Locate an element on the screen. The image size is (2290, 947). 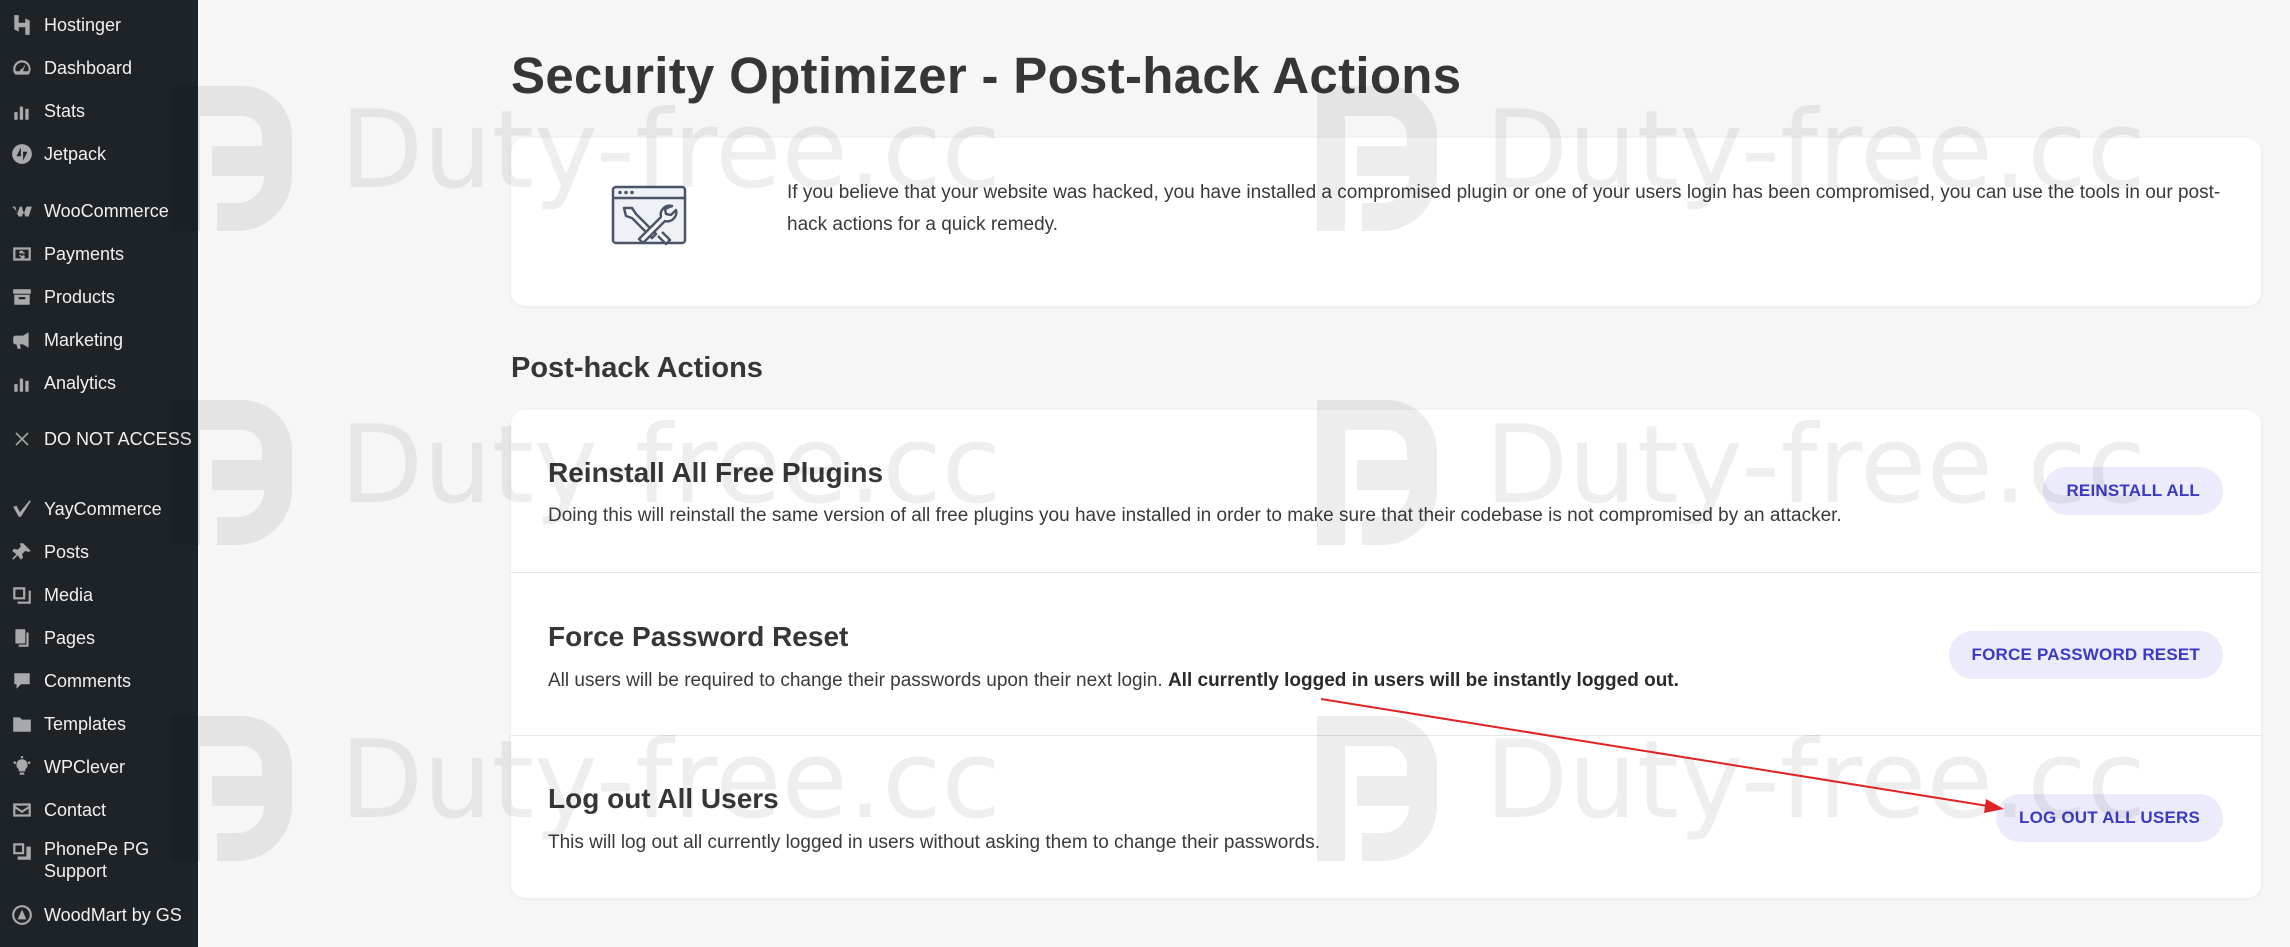
sidebar-item-label: Templates is located at coordinates (85, 724).